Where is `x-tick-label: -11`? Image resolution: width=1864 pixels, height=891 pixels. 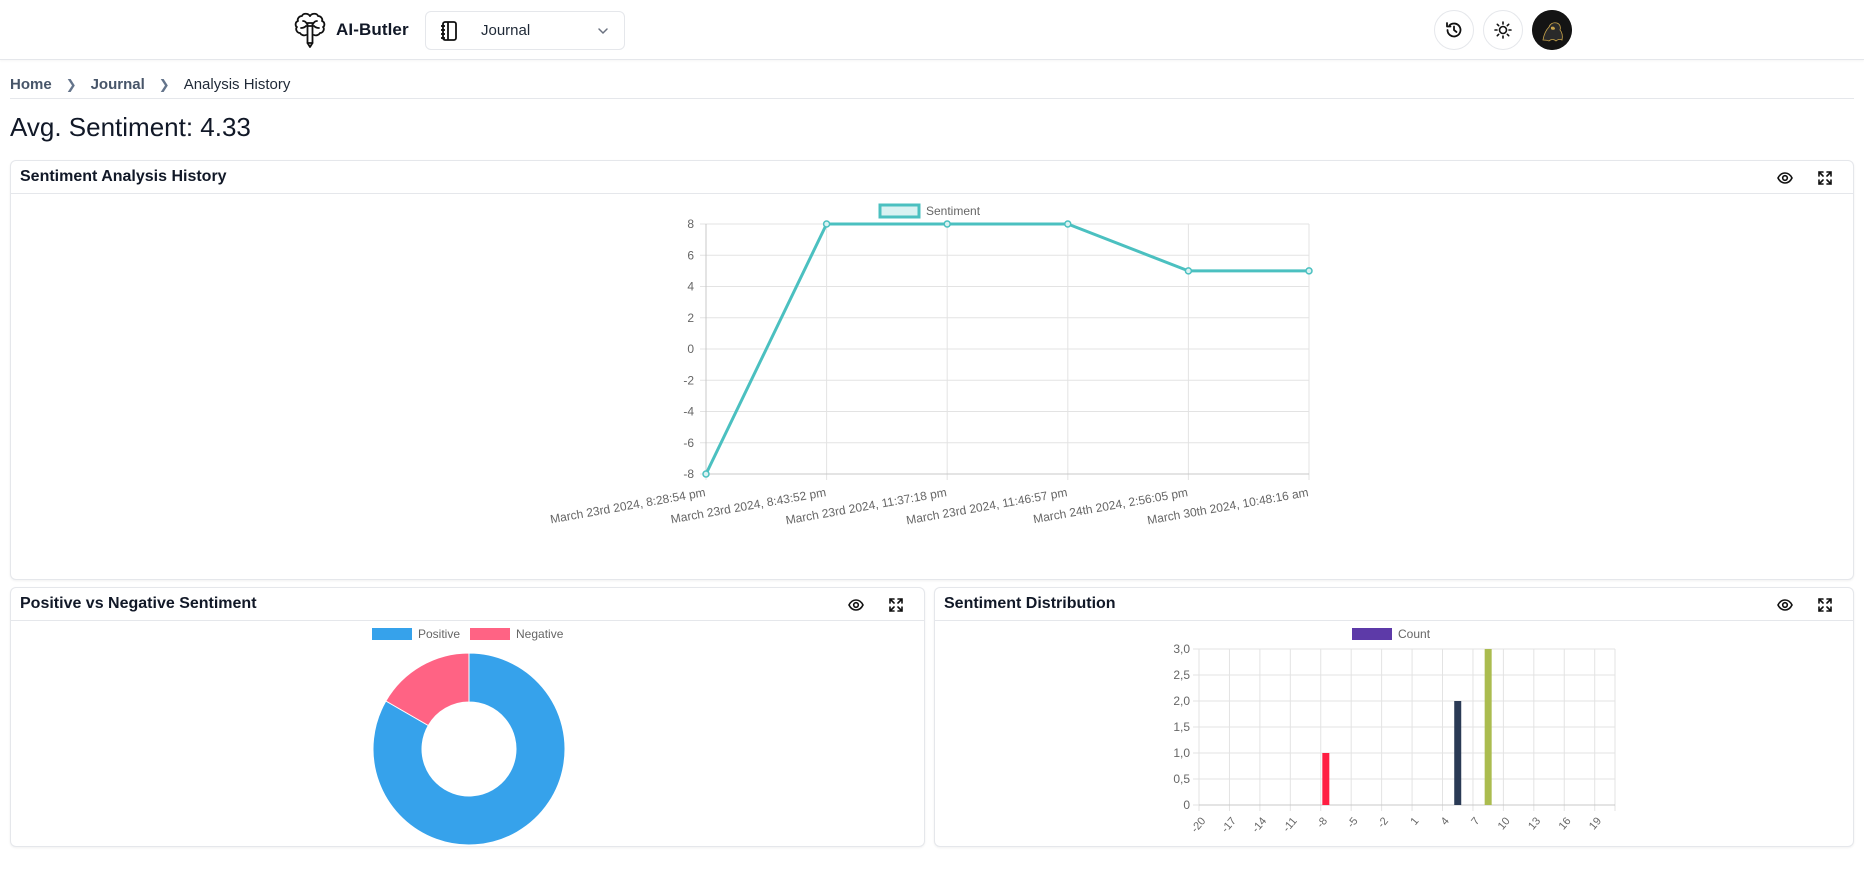
x-tick-label: -11 is located at coordinates (1290, 824).